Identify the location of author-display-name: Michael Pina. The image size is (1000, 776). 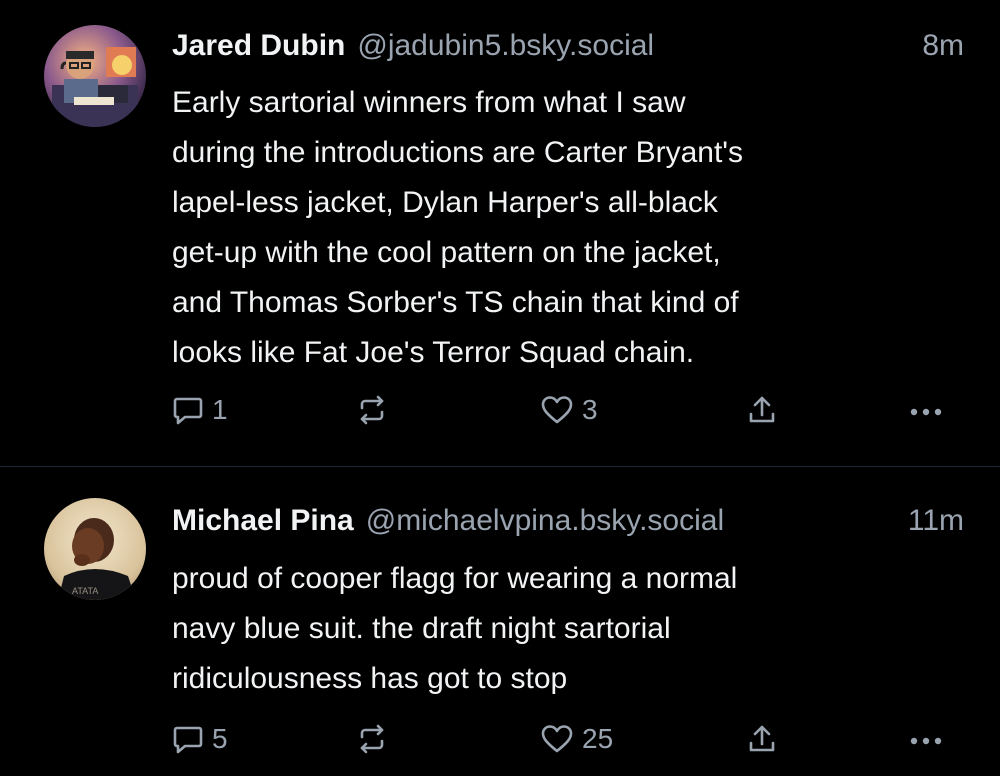
(263, 521).